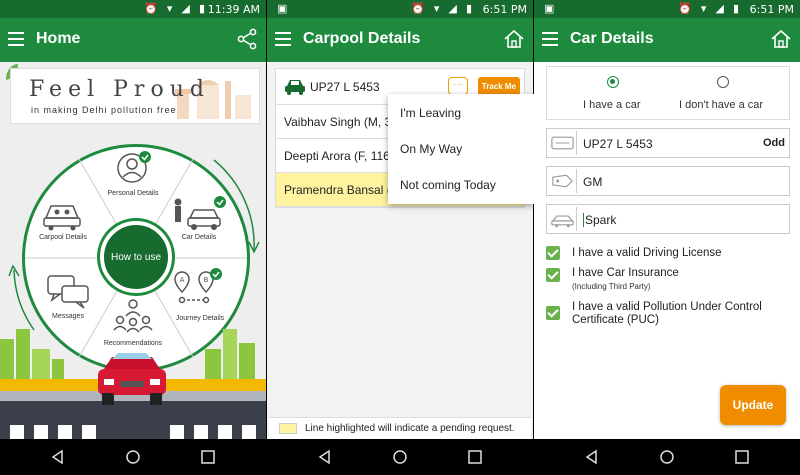 Image resolution: width=800 pixels, height=475 pixels. Describe the element at coordinates (68, 316) in the screenshot. I see `segment-messages: Messages` at that location.